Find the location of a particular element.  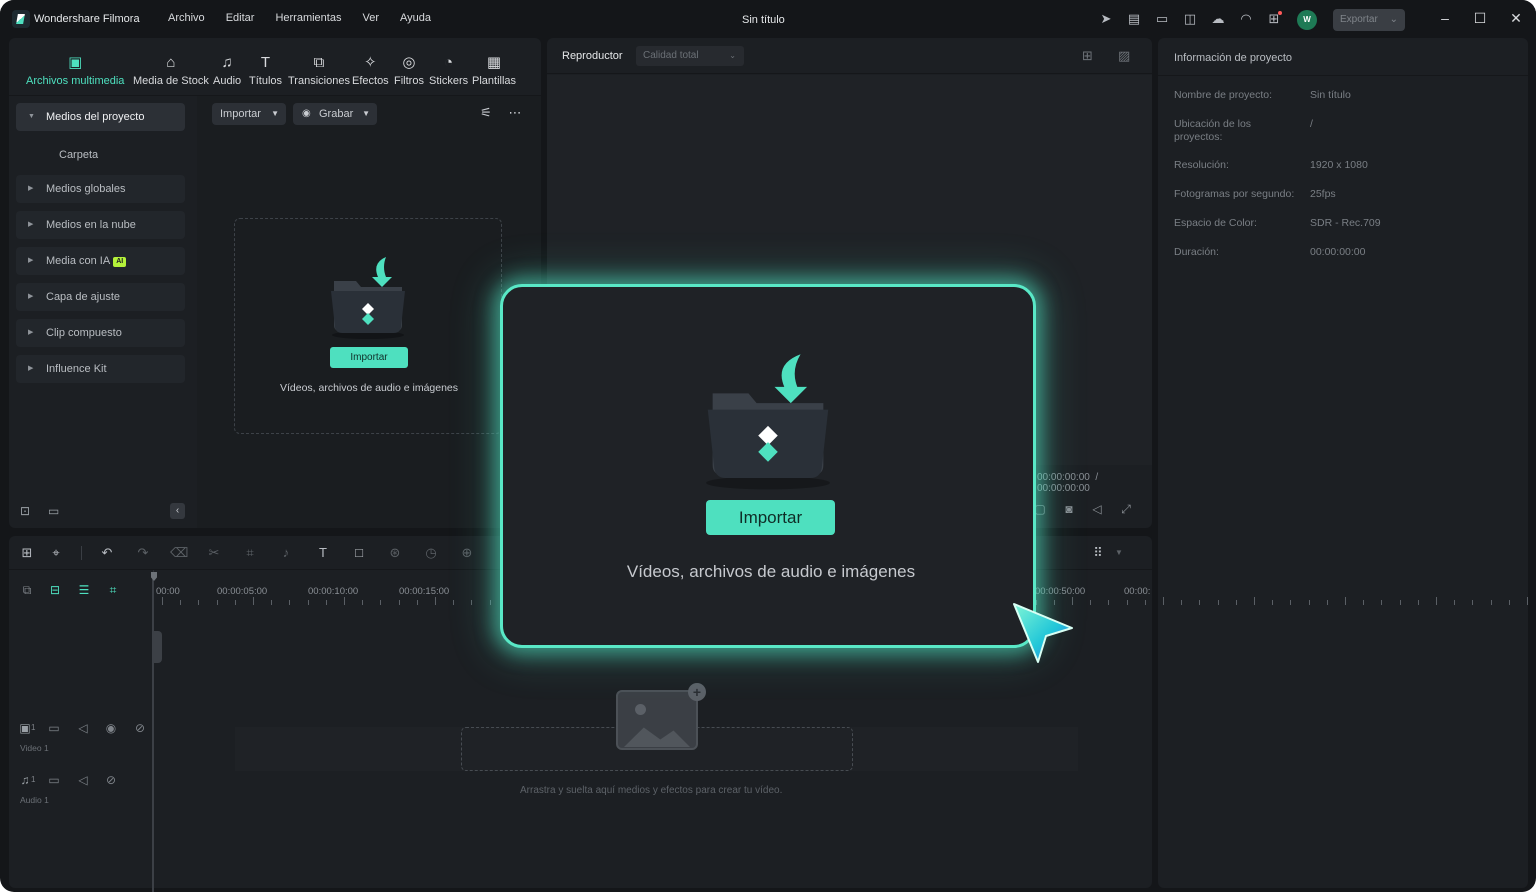

menu-archivo: Archivo is located at coordinates (186, 18).